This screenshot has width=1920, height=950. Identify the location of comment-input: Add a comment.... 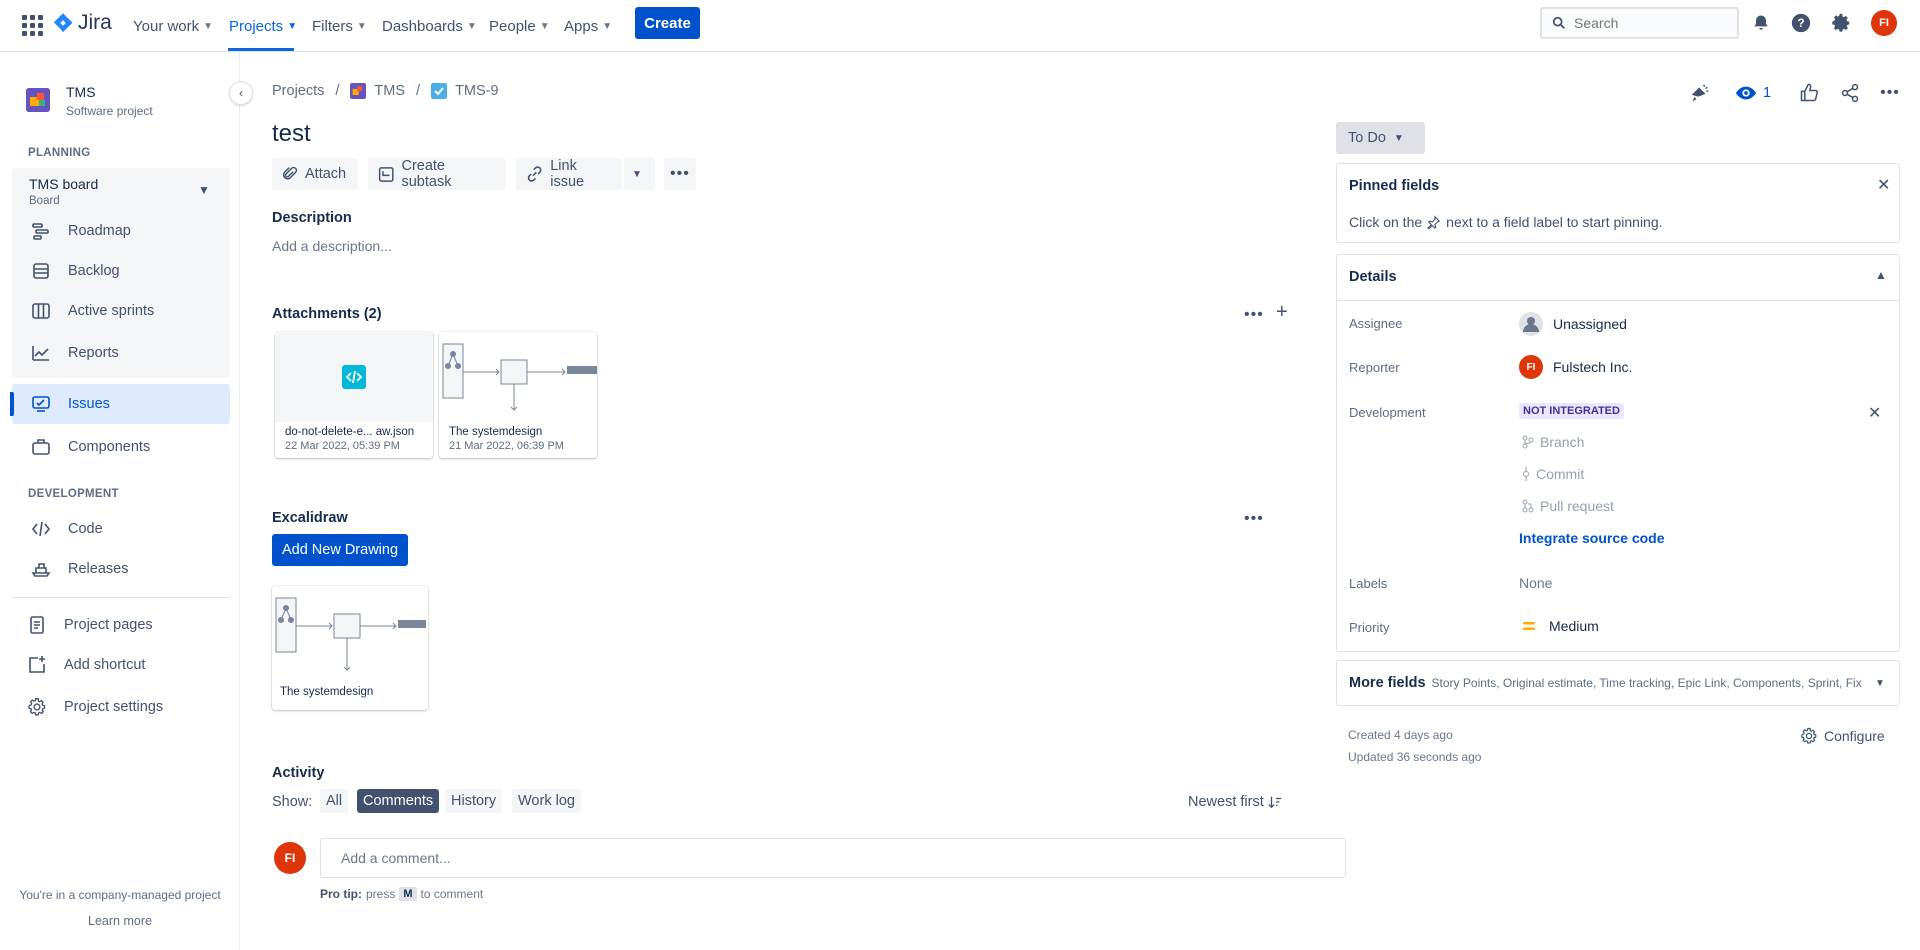
(833, 858).